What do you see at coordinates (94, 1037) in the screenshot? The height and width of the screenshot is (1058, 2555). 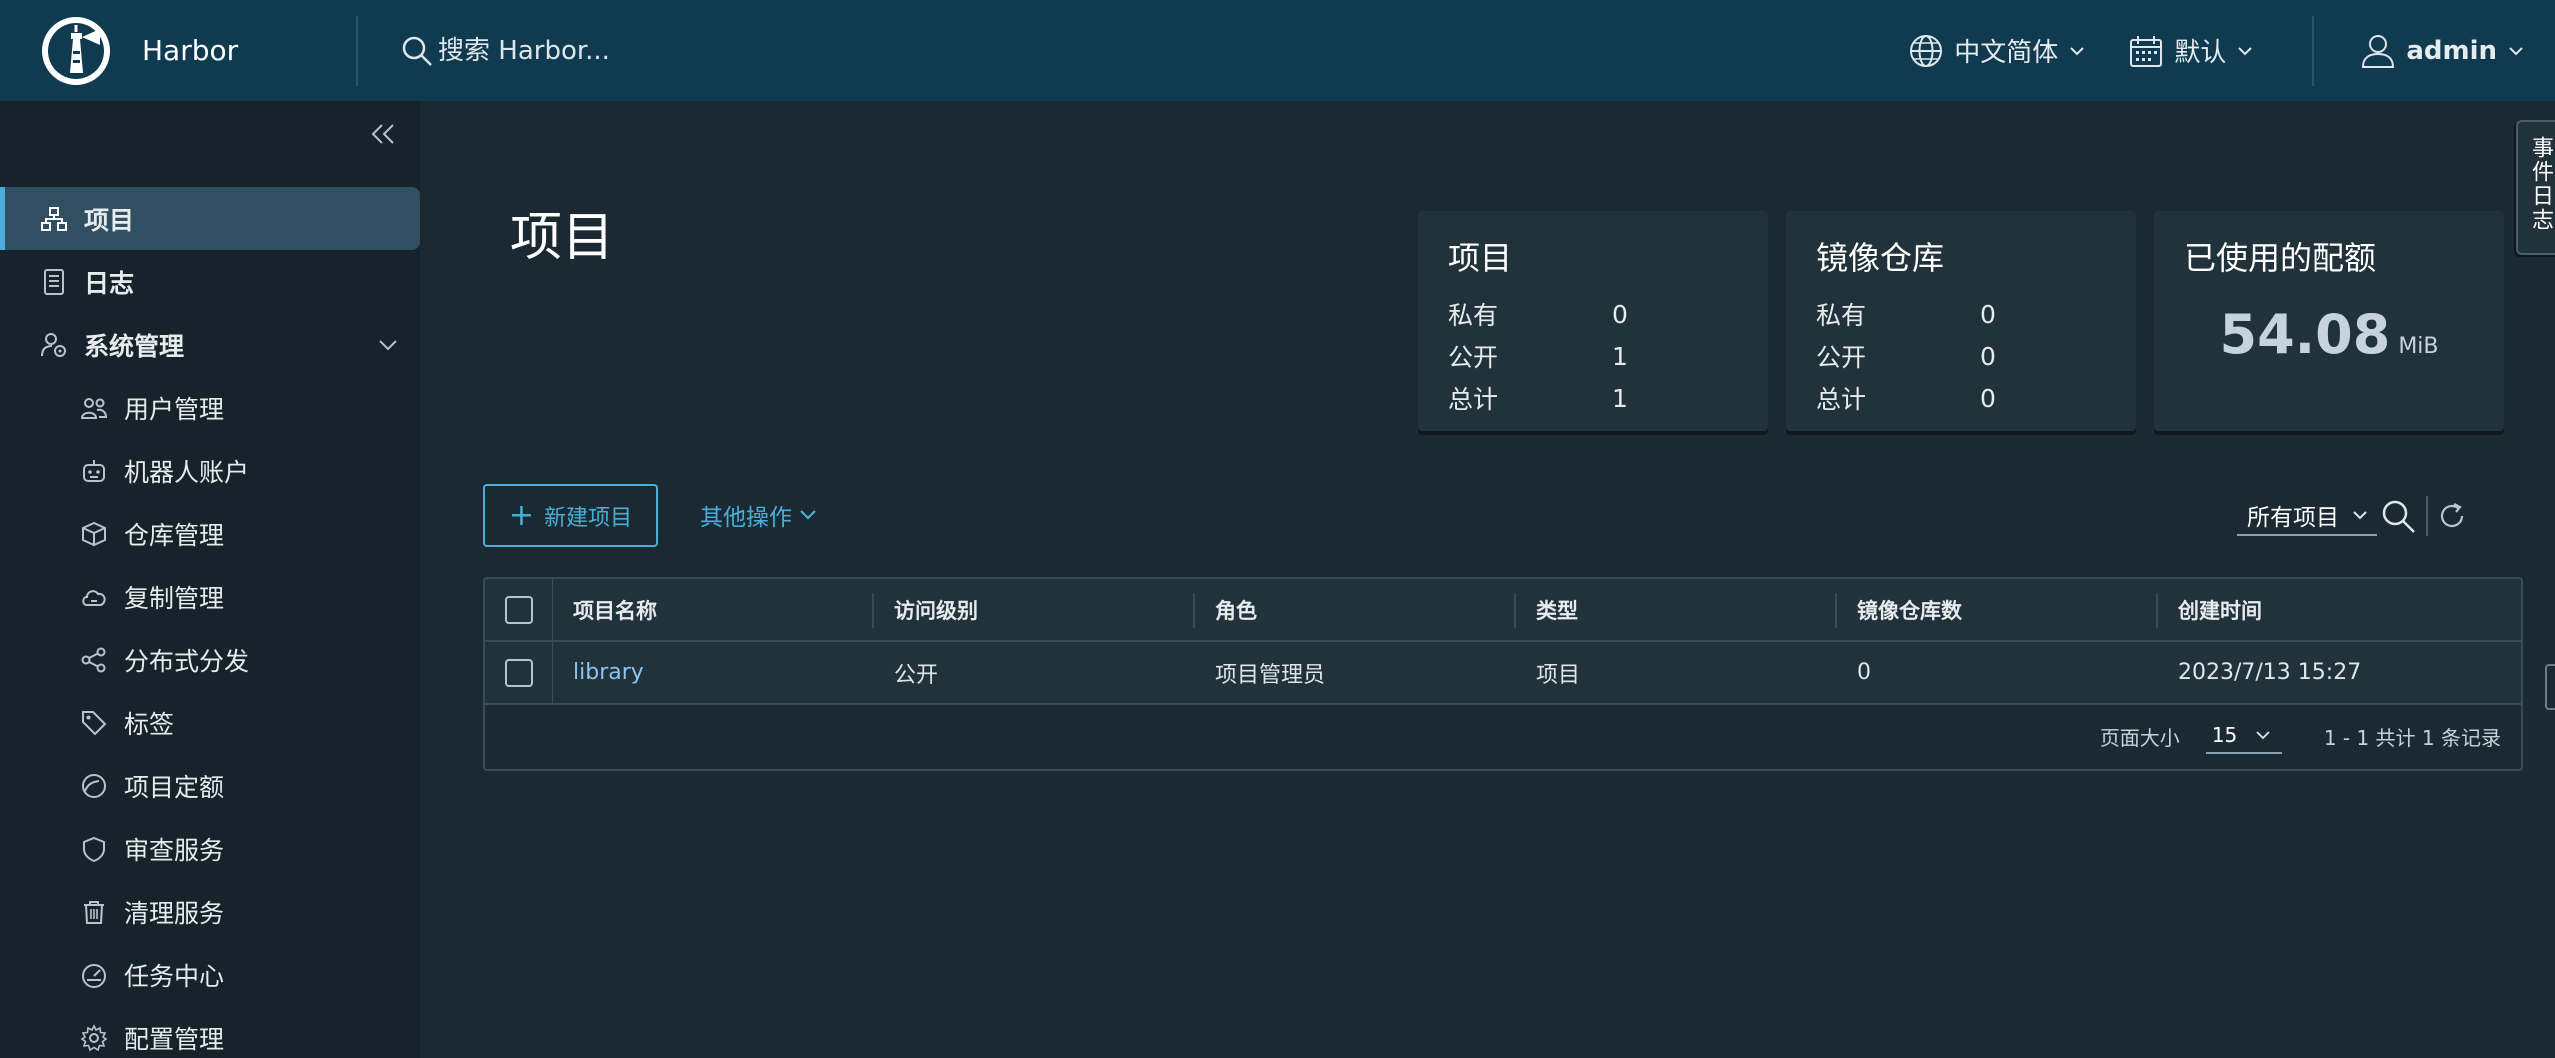 I see `gear-icon` at bounding box center [94, 1037].